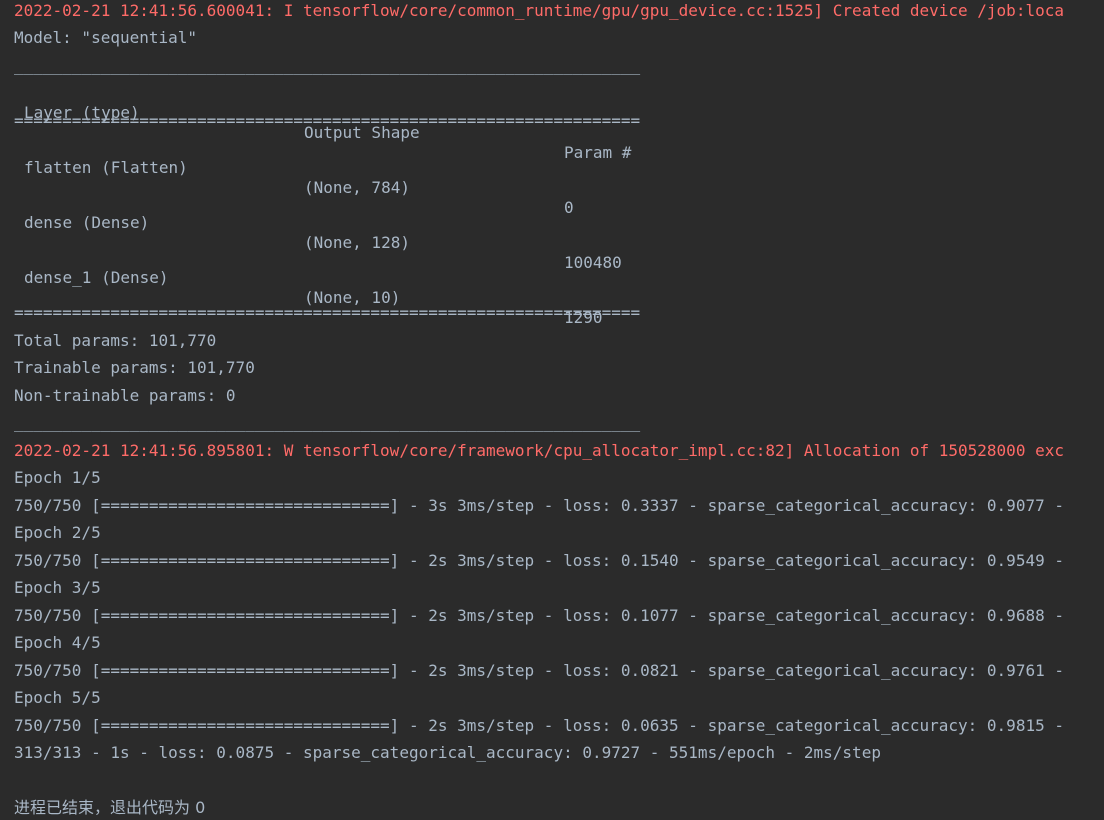  I want to click on summary-header-row: Layer (type) Output Shape Param #, so click(364, 122).